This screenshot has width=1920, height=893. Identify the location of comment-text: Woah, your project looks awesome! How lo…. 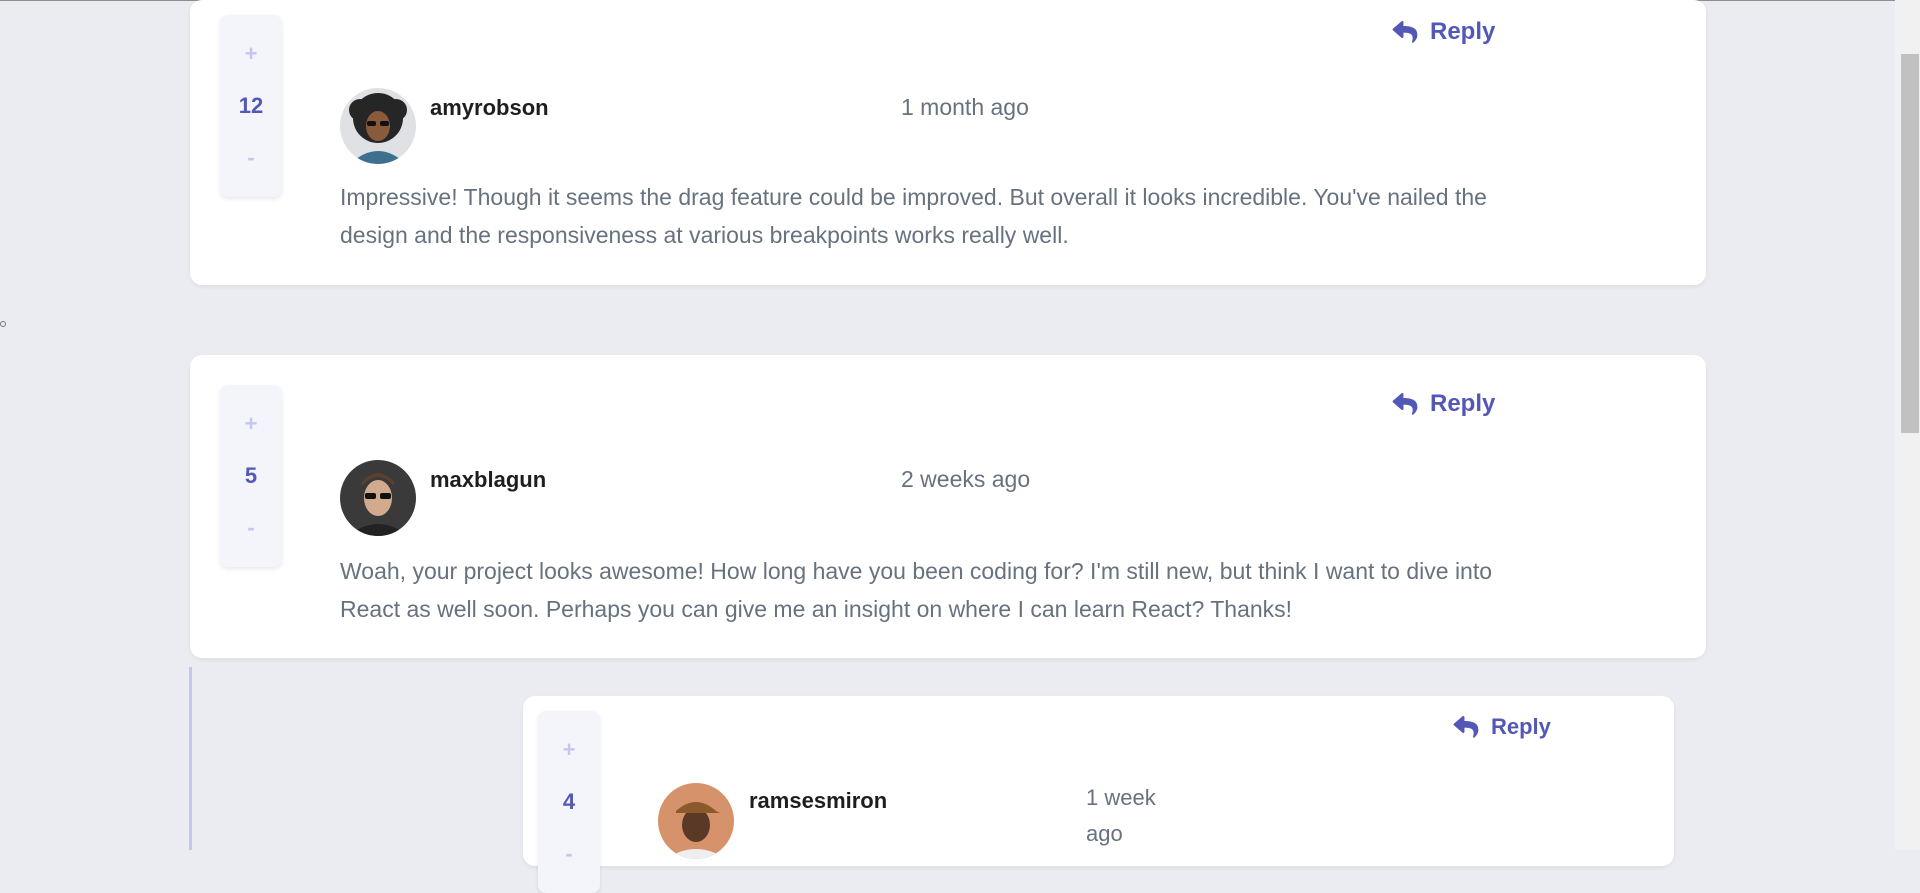
(916, 590).